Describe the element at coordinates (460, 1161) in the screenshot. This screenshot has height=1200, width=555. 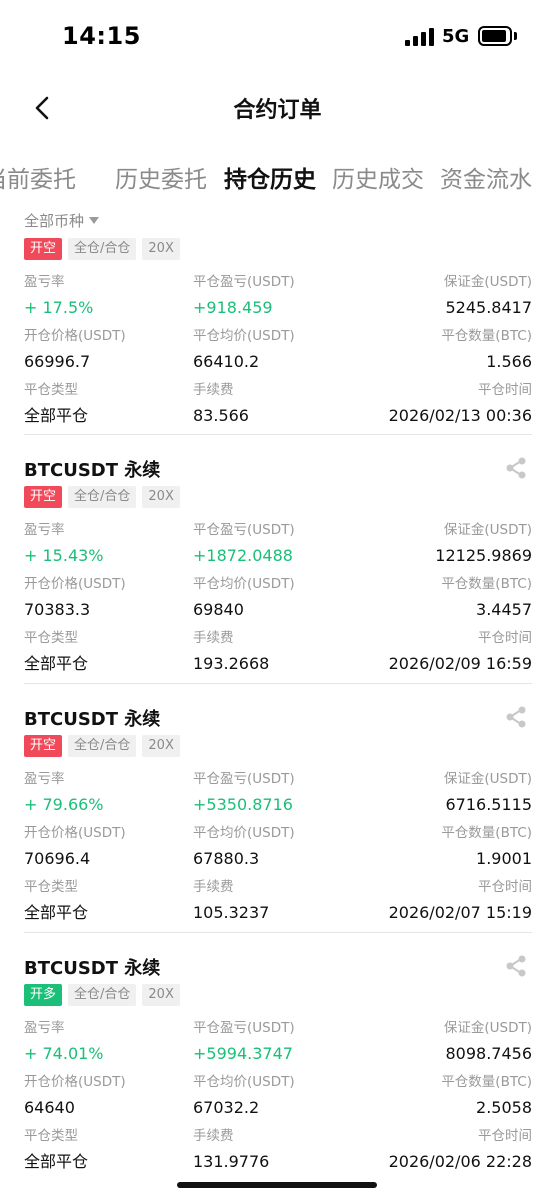
I see `close-time-value: 2026/02/06 22:28` at that location.